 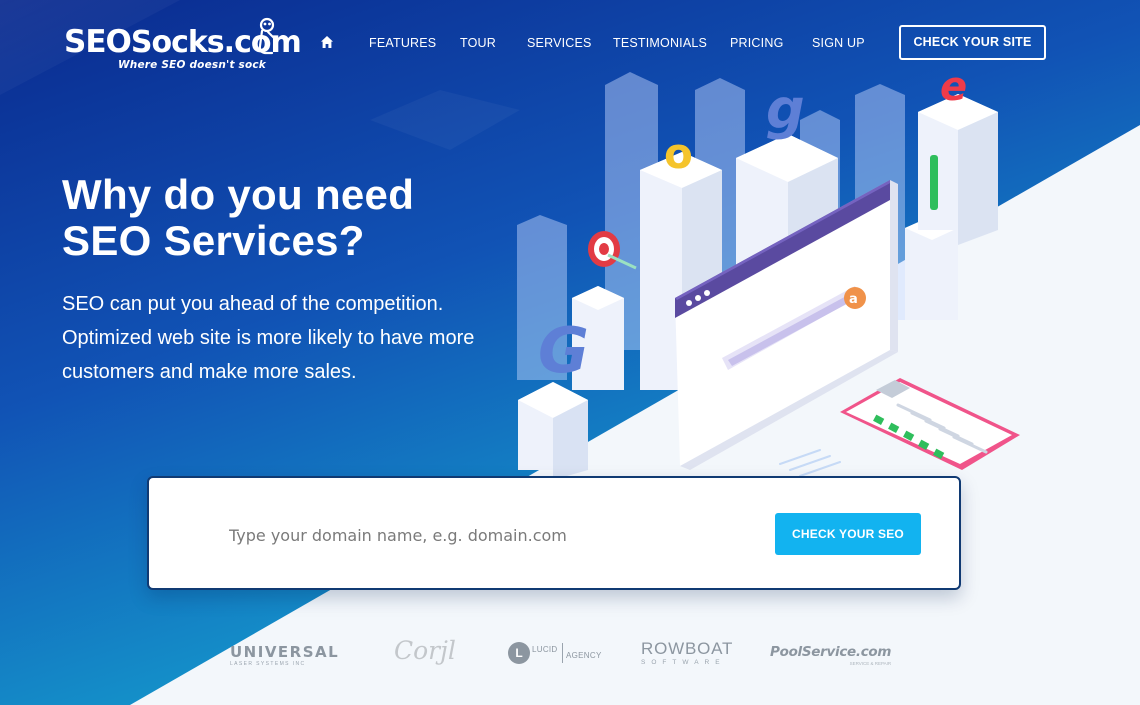 What do you see at coordinates (559, 43) in the screenshot?
I see `nav-item-services: SERVICES` at bounding box center [559, 43].